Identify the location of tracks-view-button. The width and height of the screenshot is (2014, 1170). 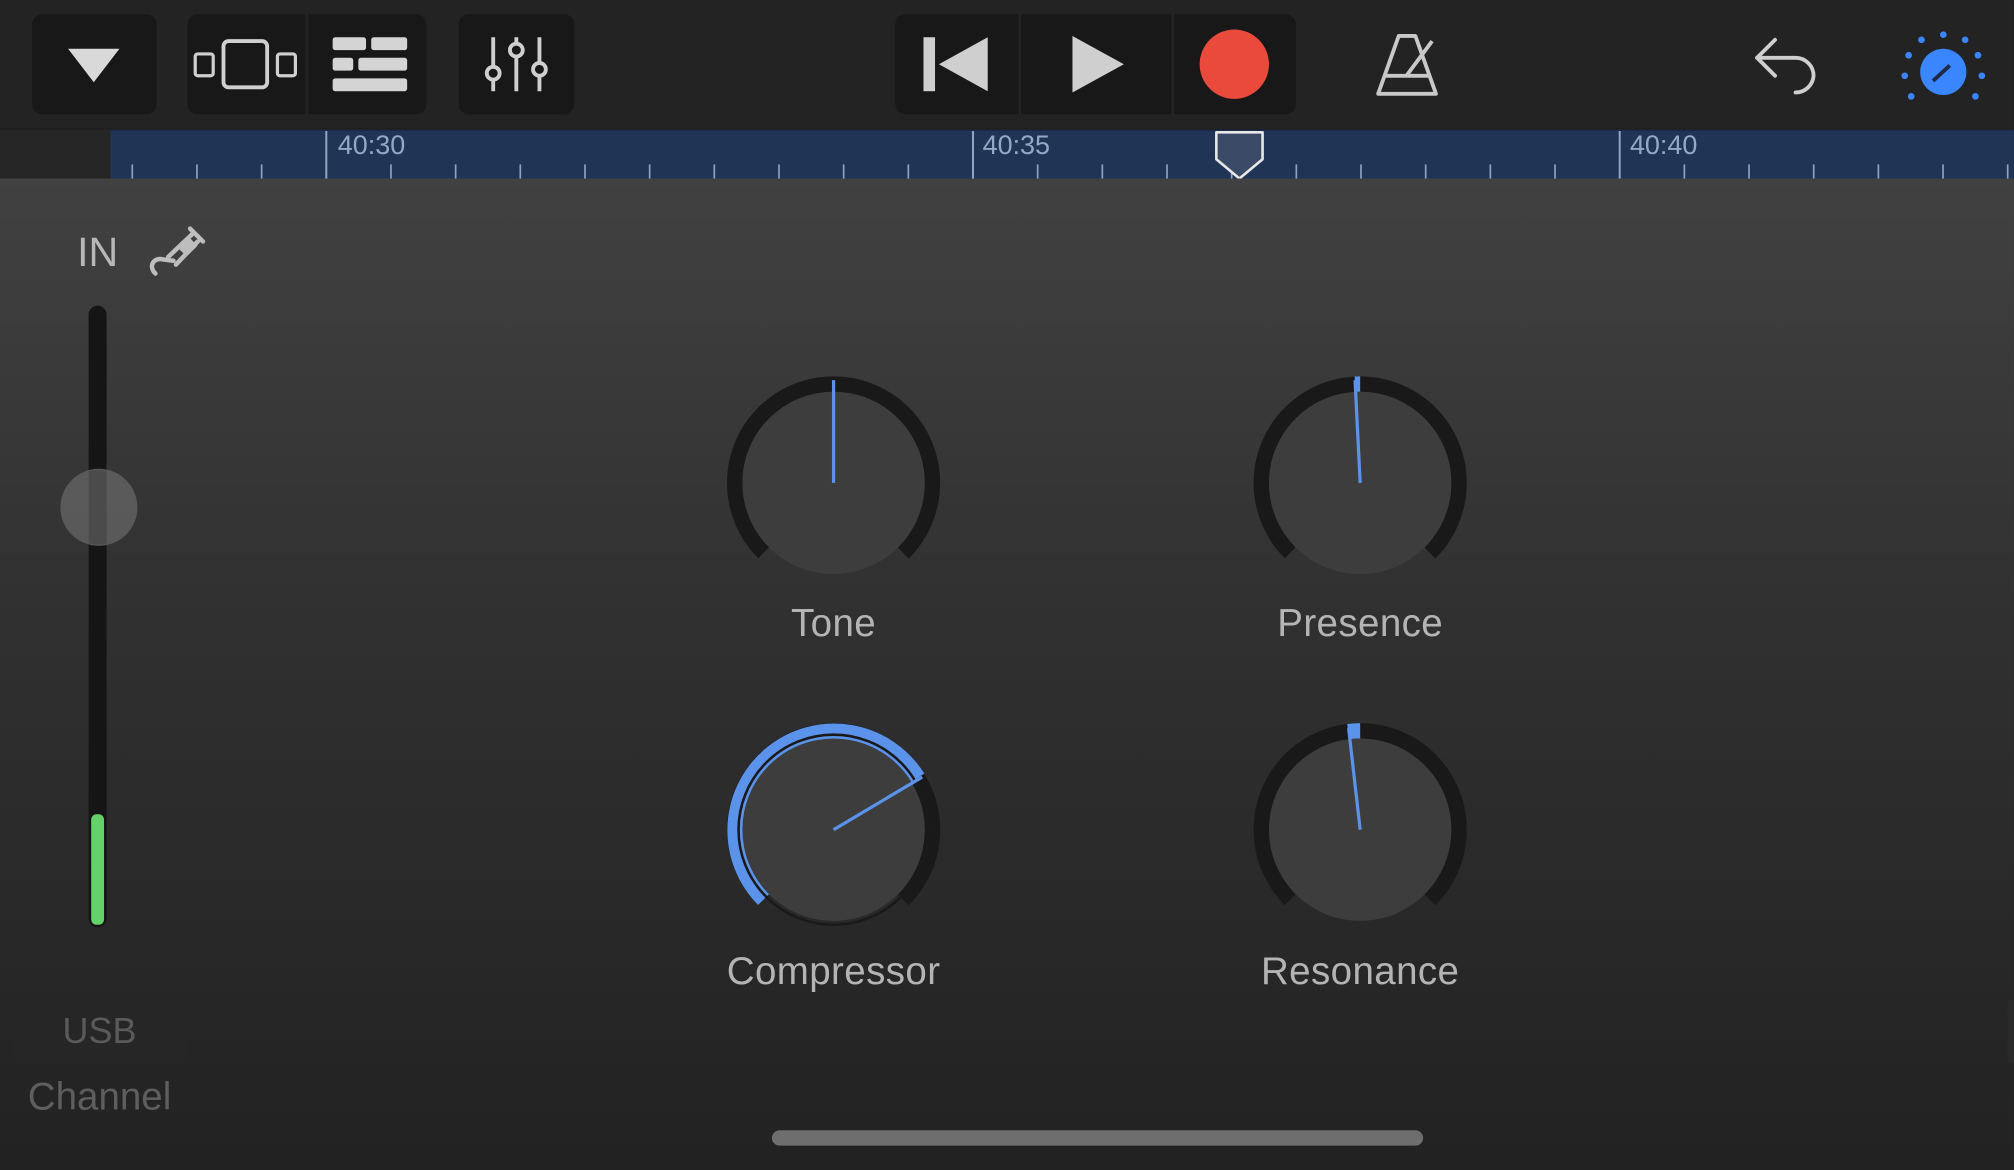
(247, 64).